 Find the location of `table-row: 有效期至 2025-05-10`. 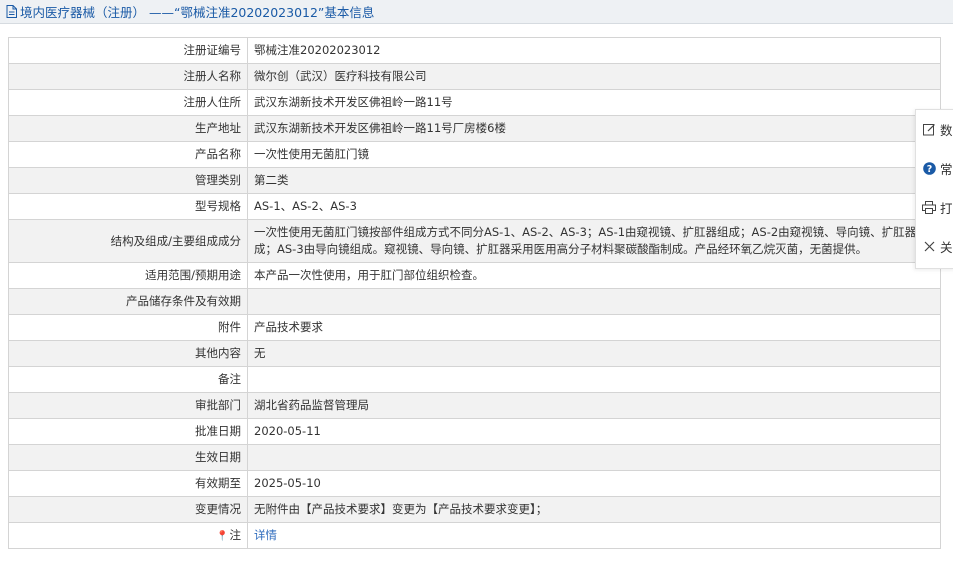

table-row: 有效期至 2025-05-10 is located at coordinates (474, 483).